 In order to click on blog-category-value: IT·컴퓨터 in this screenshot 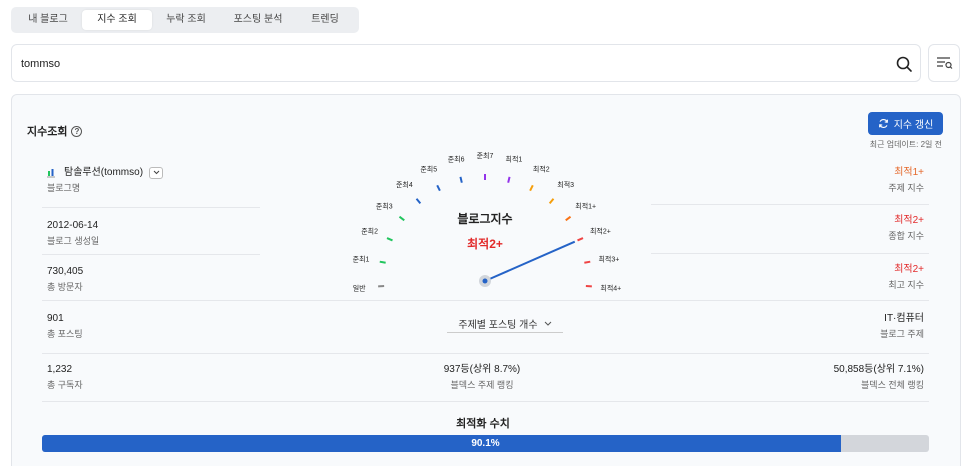, I will do `click(904, 318)`.